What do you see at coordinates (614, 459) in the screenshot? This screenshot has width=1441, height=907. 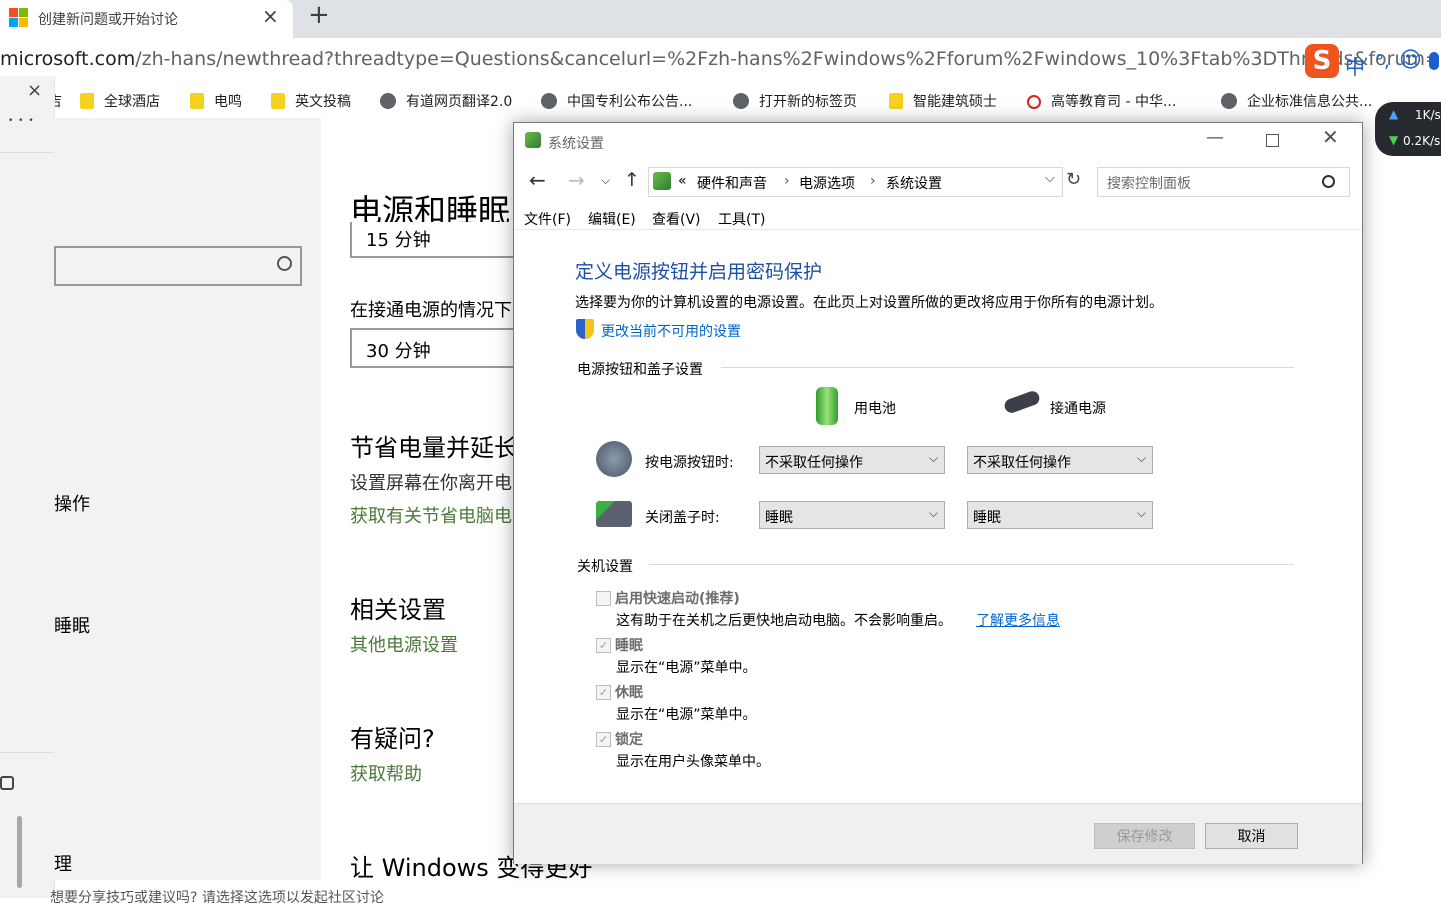 I see `power-button-icon` at bounding box center [614, 459].